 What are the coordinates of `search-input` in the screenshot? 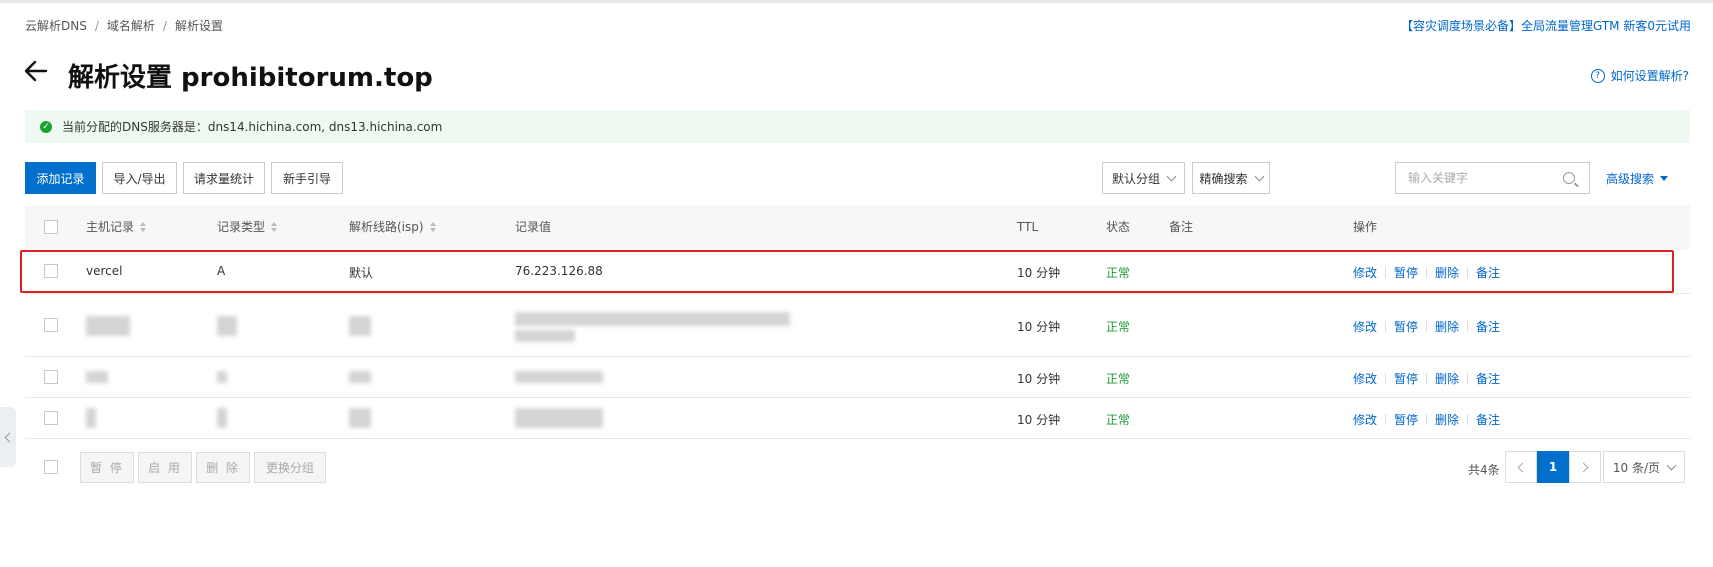 It's located at (1483, 178).